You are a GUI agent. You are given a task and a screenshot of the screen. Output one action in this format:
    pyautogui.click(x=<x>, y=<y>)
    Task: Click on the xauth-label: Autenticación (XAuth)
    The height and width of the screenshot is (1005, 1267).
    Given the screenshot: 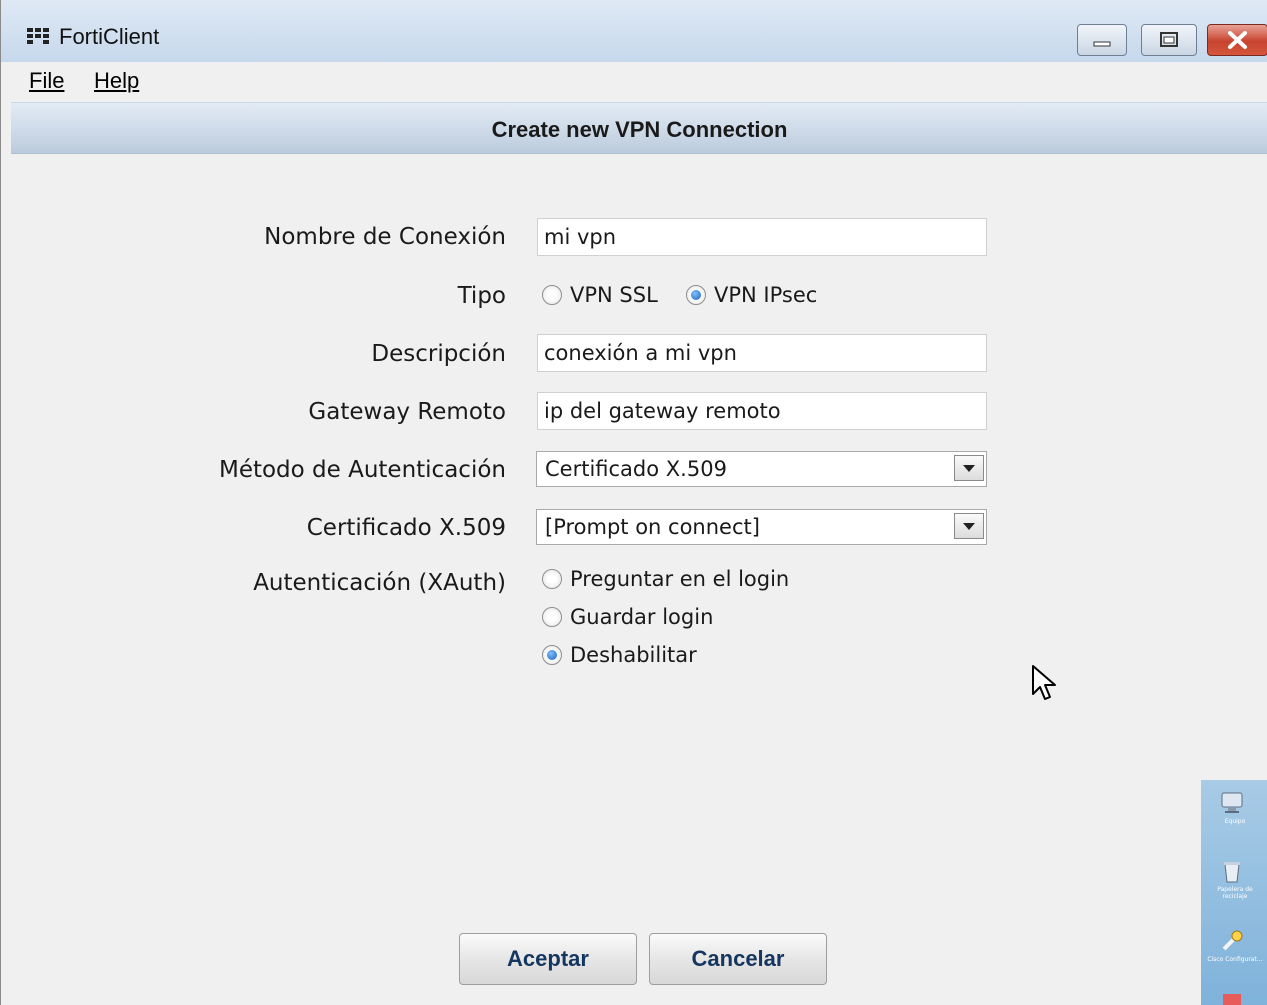 What is the action you would take?
    pyautogui.click(x=379, y=583)
    